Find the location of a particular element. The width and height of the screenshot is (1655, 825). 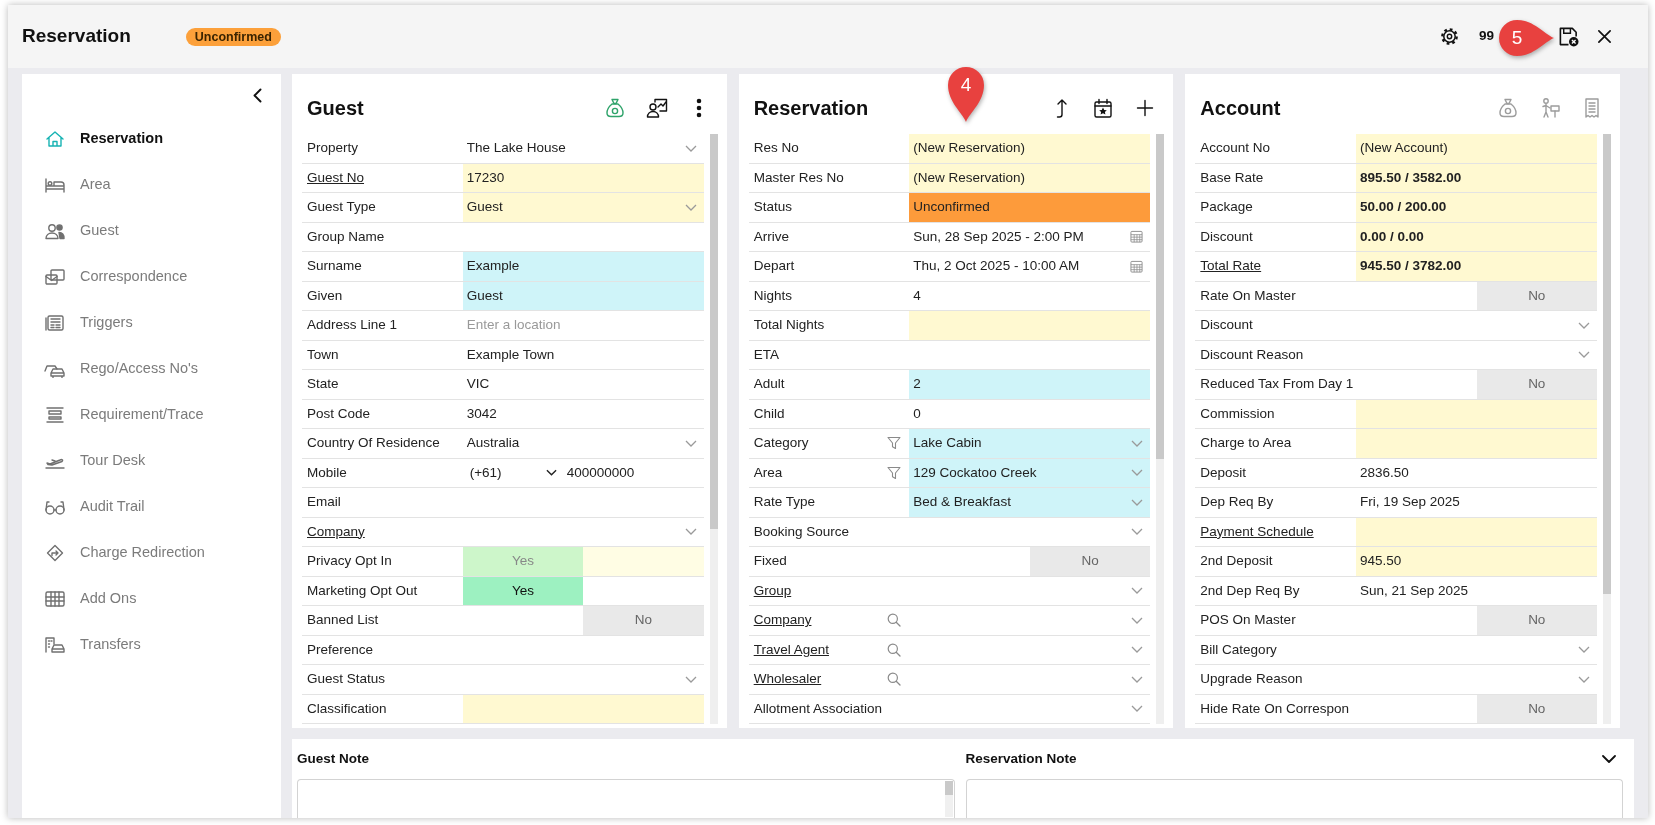

toggle-segment: Yes is located at coordinates (523, 590).